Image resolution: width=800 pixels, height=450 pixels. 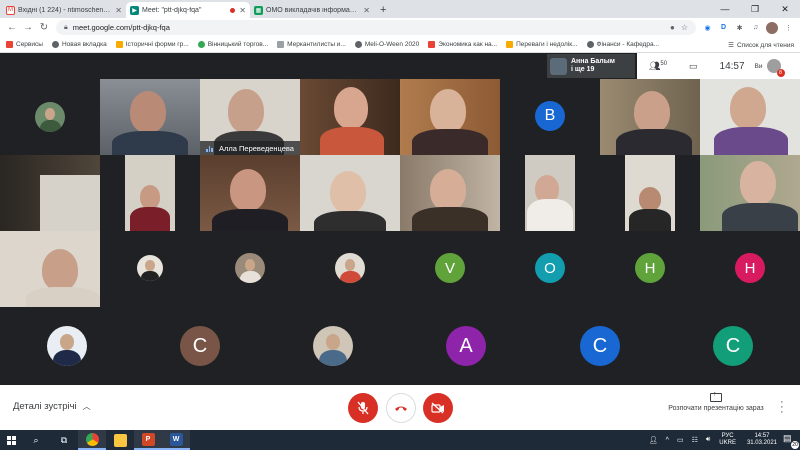 I want to click on language-indicator: РУС UKRE, so click(x=727, y=440).